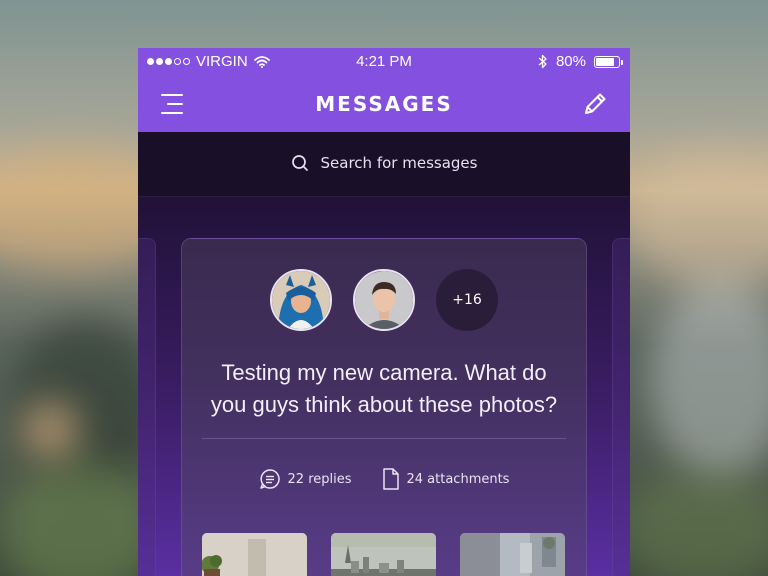 This screenshot has height=576, width=768. I want to click on attachments-label: 24 attachments, so click(458, 479).